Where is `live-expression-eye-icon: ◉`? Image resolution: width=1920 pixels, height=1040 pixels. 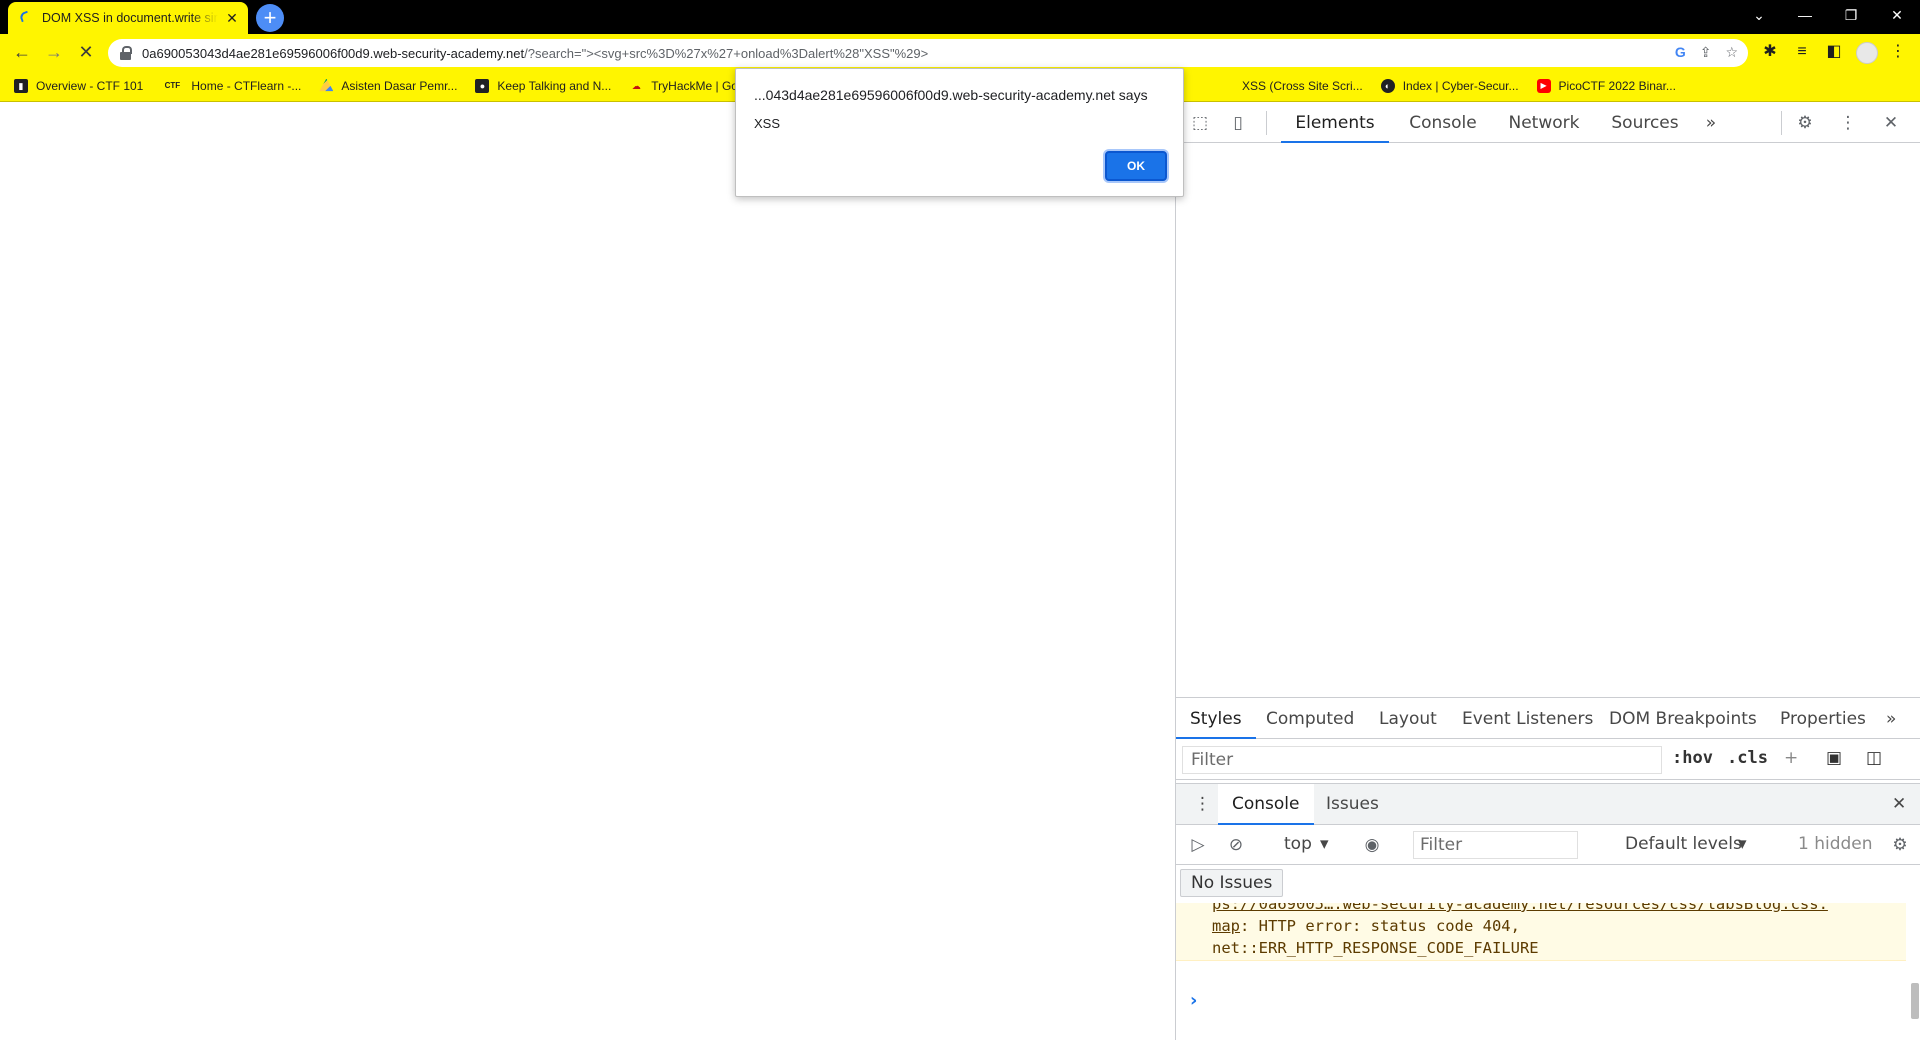 live-expression-eye-icon: ◉ is located at coordinates (1372, 845).